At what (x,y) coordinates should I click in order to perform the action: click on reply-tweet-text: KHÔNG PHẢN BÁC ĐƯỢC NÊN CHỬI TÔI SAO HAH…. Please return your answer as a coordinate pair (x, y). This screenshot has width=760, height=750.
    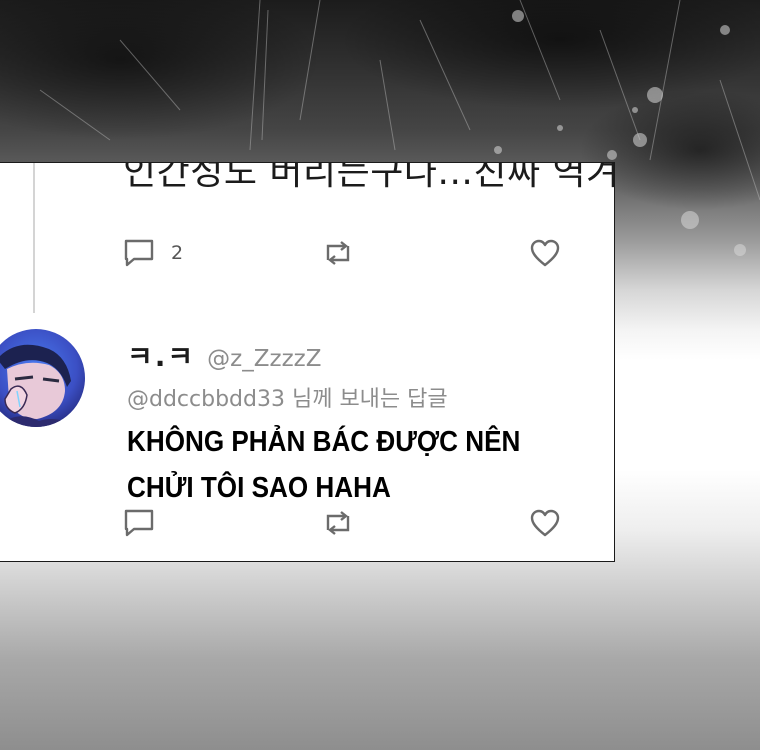
    Looking at the image, I should click on (324, 465).